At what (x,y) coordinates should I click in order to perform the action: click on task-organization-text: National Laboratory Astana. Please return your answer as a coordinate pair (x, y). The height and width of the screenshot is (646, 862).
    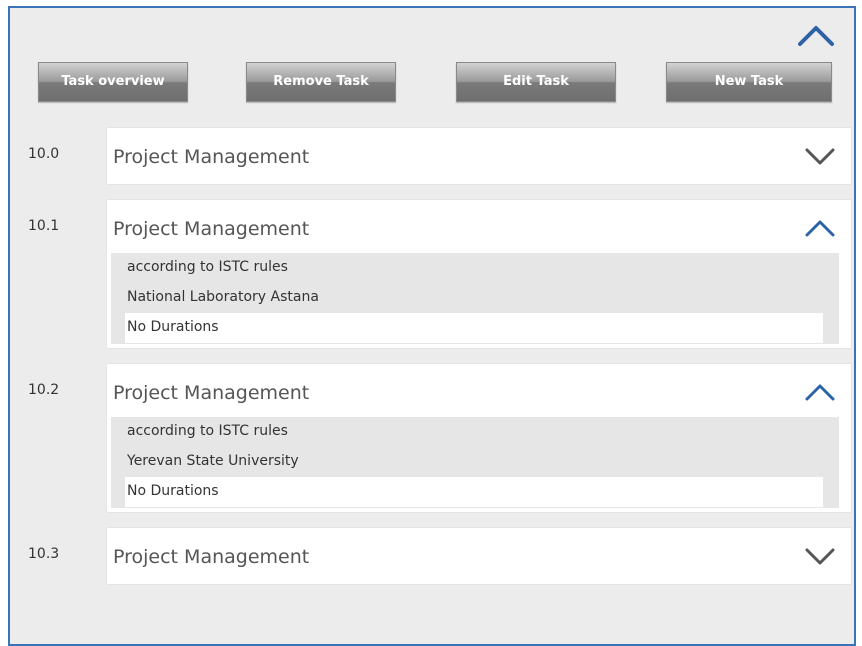
    Looking at the image, I should click on (223, 297).